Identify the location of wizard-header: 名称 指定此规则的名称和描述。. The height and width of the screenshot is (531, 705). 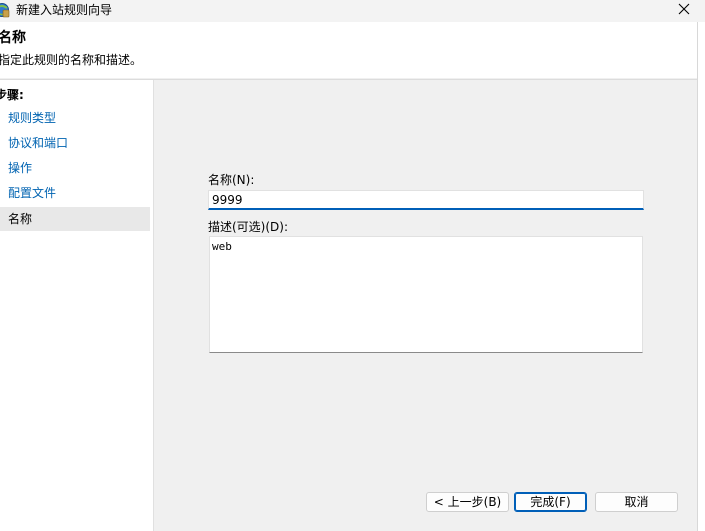
(348, 50).